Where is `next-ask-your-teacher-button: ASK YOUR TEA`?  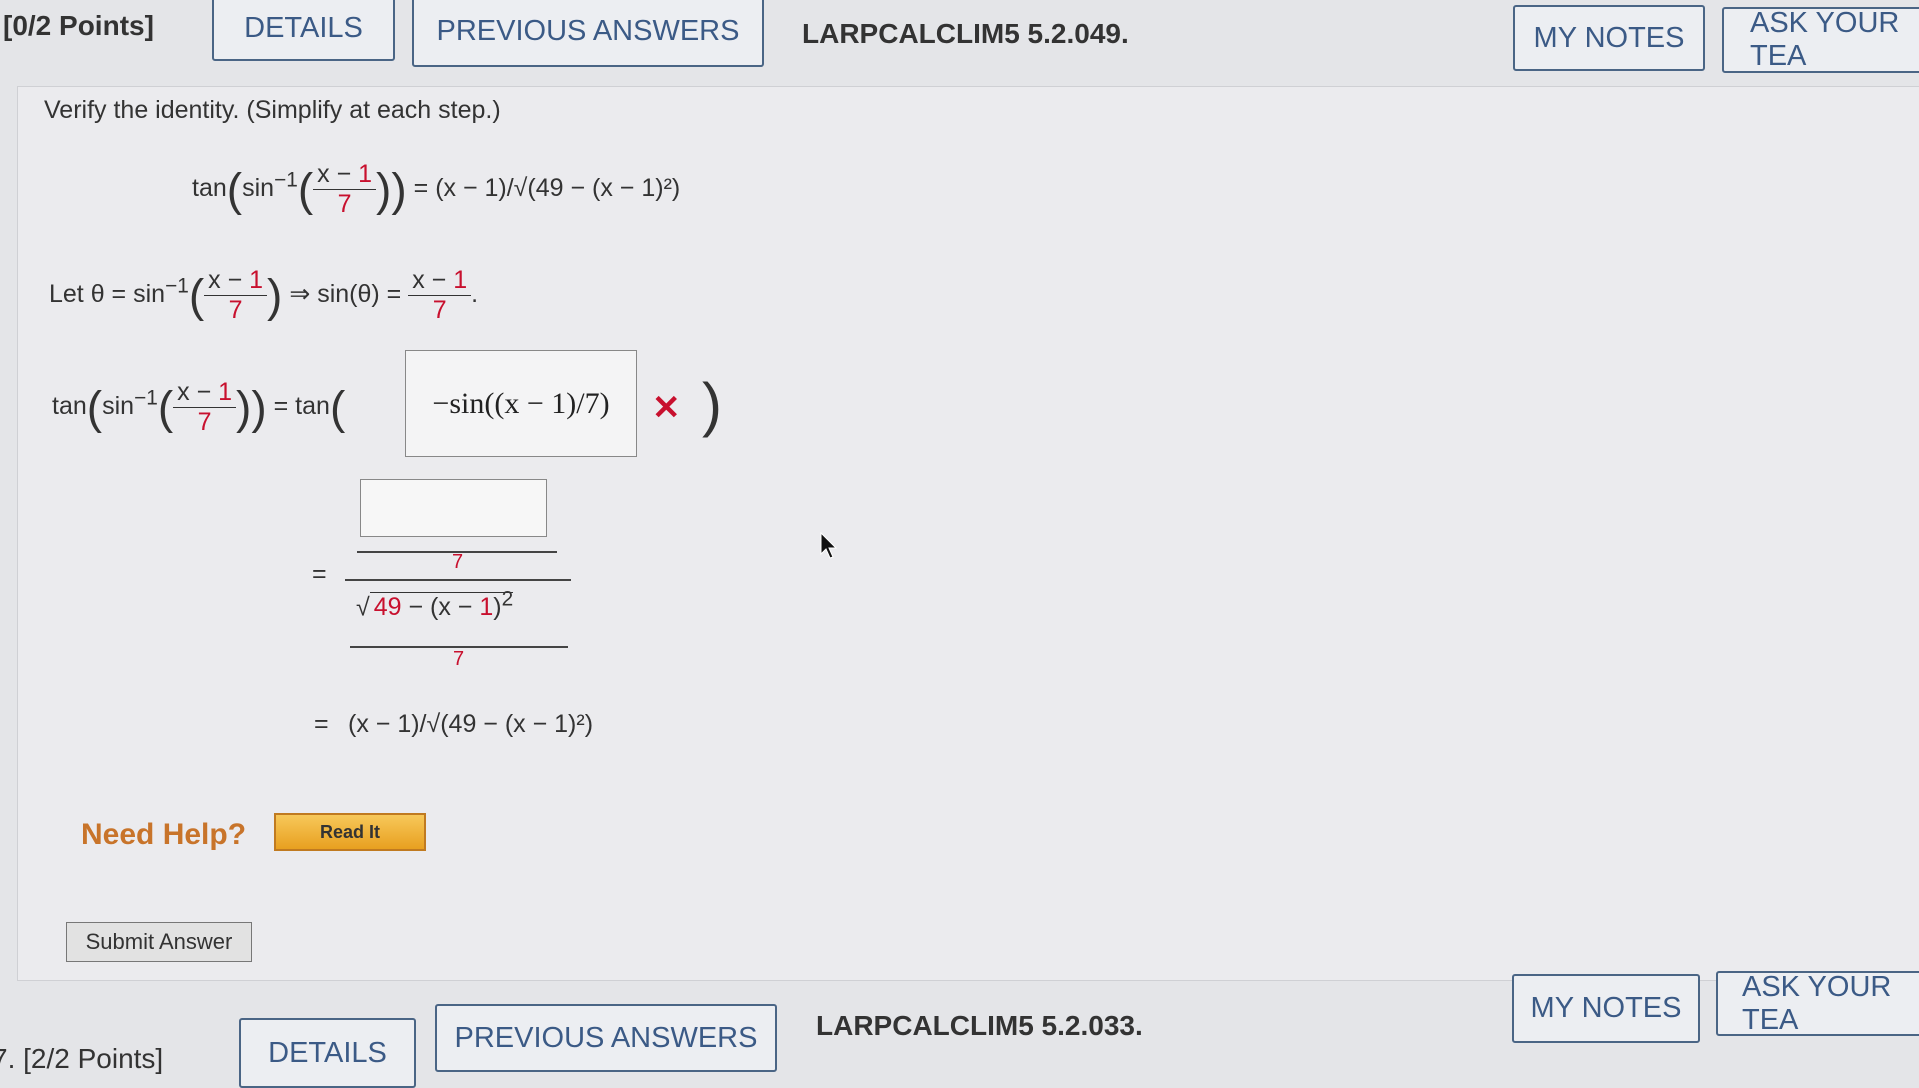 next-ask-your-teacher-button: ASK YOUR TEA is located at coordinates (1817, 1003).